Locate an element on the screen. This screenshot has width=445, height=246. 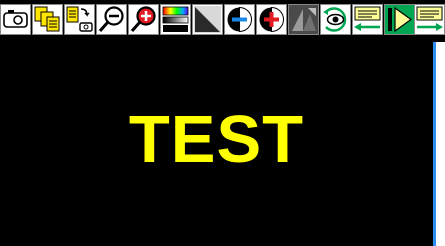
contrast-increase-button is located at coordinates (271, 19).